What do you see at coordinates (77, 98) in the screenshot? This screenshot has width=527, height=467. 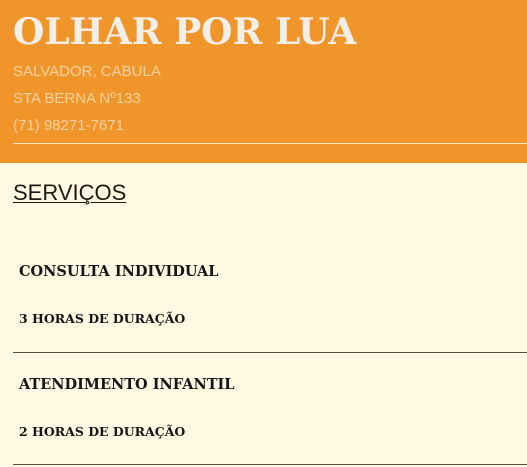 I see `street-address-text: STA BERNA Nº133` at bounding box center [77, 98].